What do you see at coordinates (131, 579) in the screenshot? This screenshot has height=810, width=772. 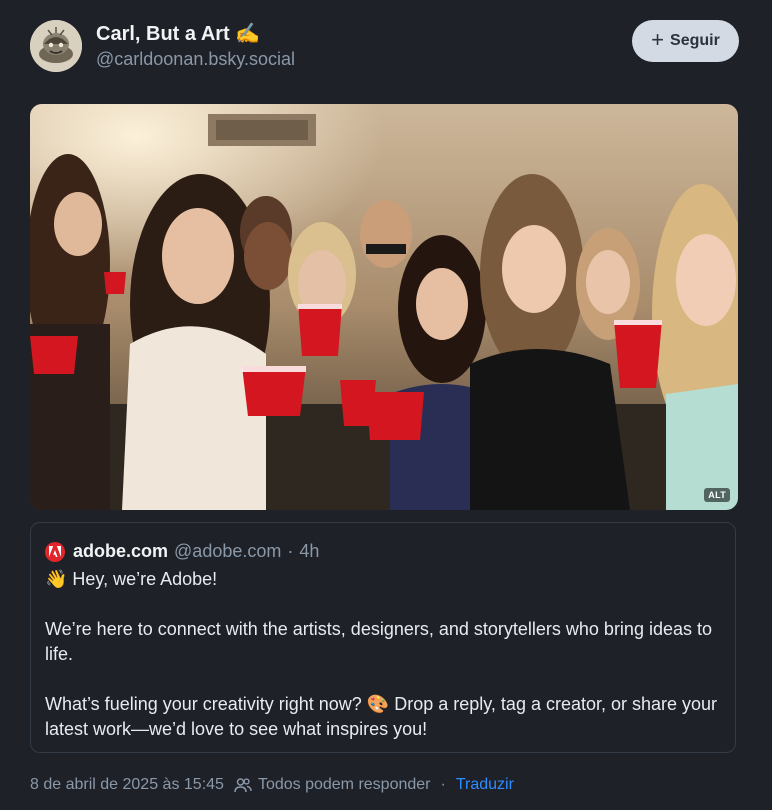 I see `quoted-line-greeting: 👋 Hey, we’re Adobe!` at bounding box center [131, 579].